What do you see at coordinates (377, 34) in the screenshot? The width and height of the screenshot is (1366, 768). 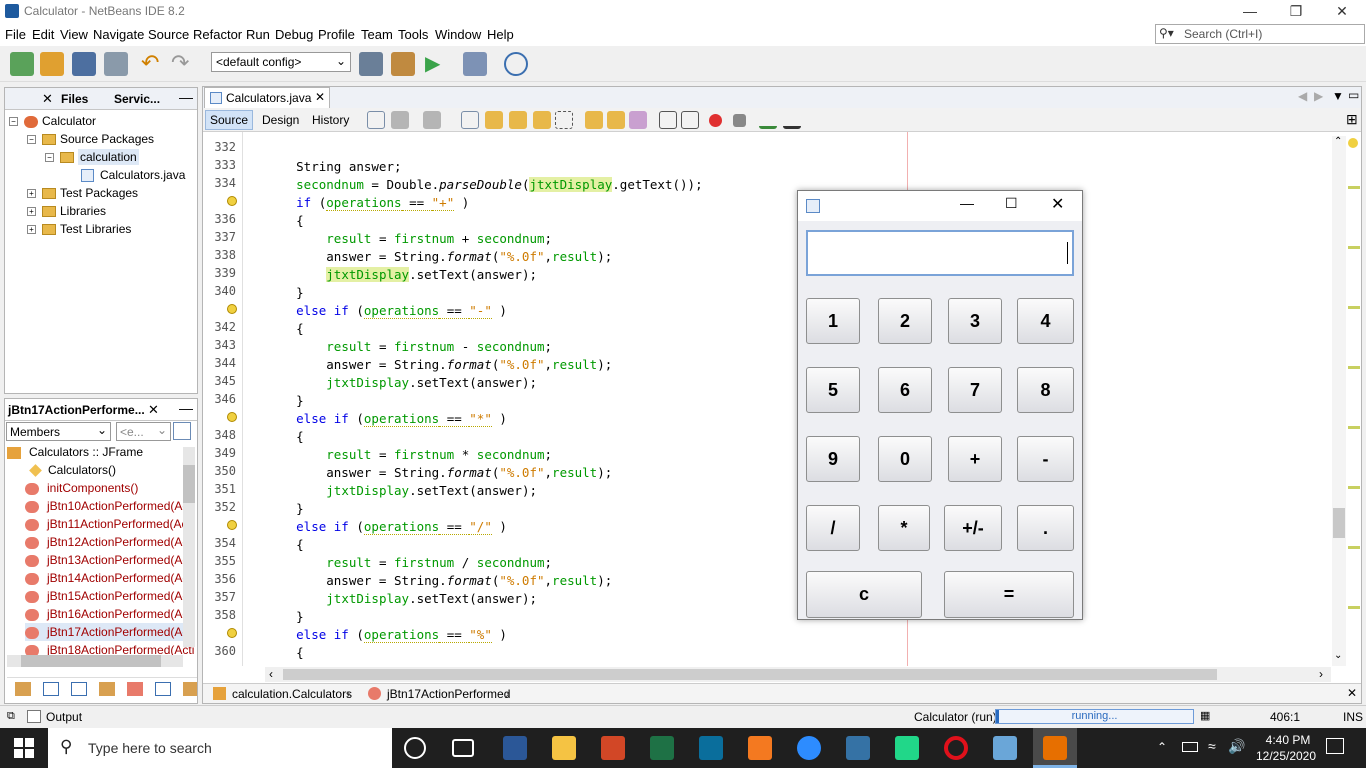 I see `menu-team: Team` at bounding box center [377, 34].